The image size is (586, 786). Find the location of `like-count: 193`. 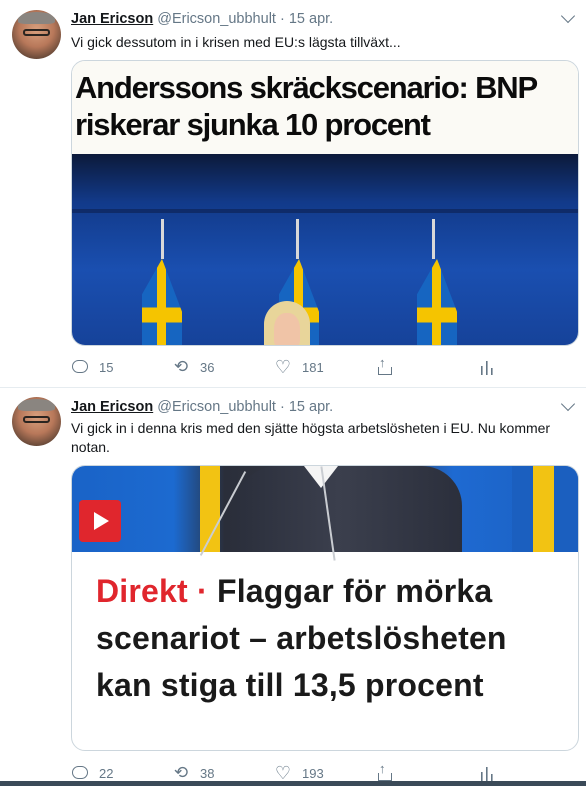

like-count: 193 is located at coordinates (313, 773).